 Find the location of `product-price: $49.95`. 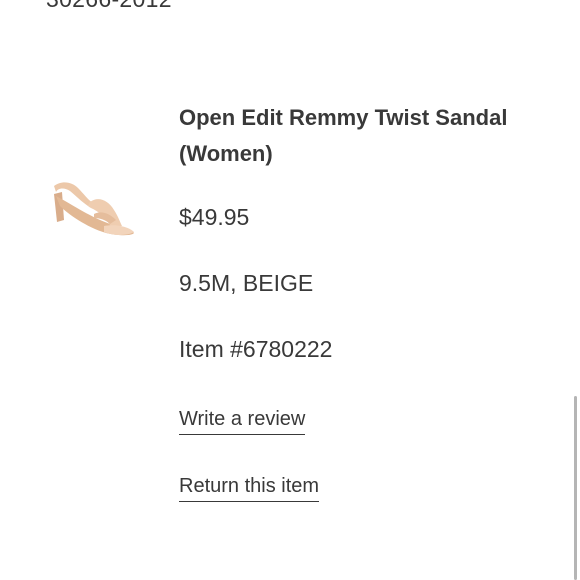

product-price: $49.95 is located at coordinates (214, 217).